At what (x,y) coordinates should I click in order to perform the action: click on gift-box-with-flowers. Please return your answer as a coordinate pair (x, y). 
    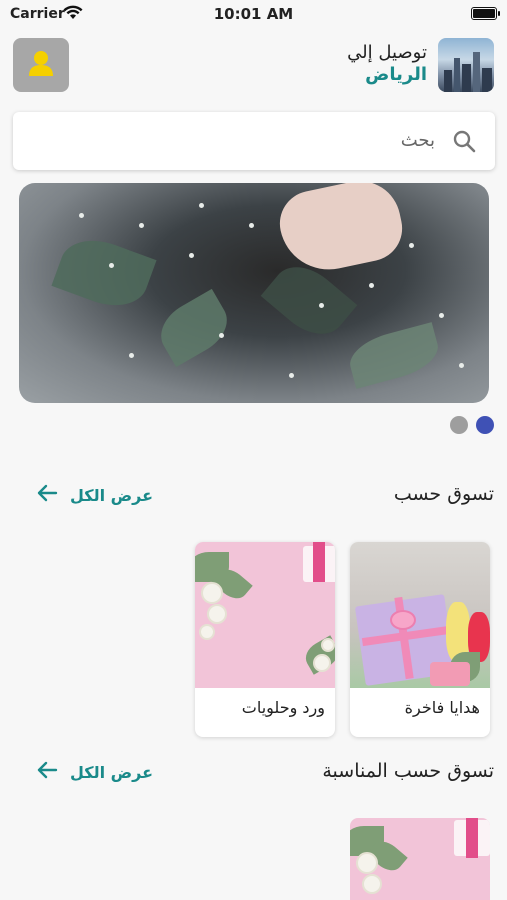
    Looking at the image, I should click on (420, 615).